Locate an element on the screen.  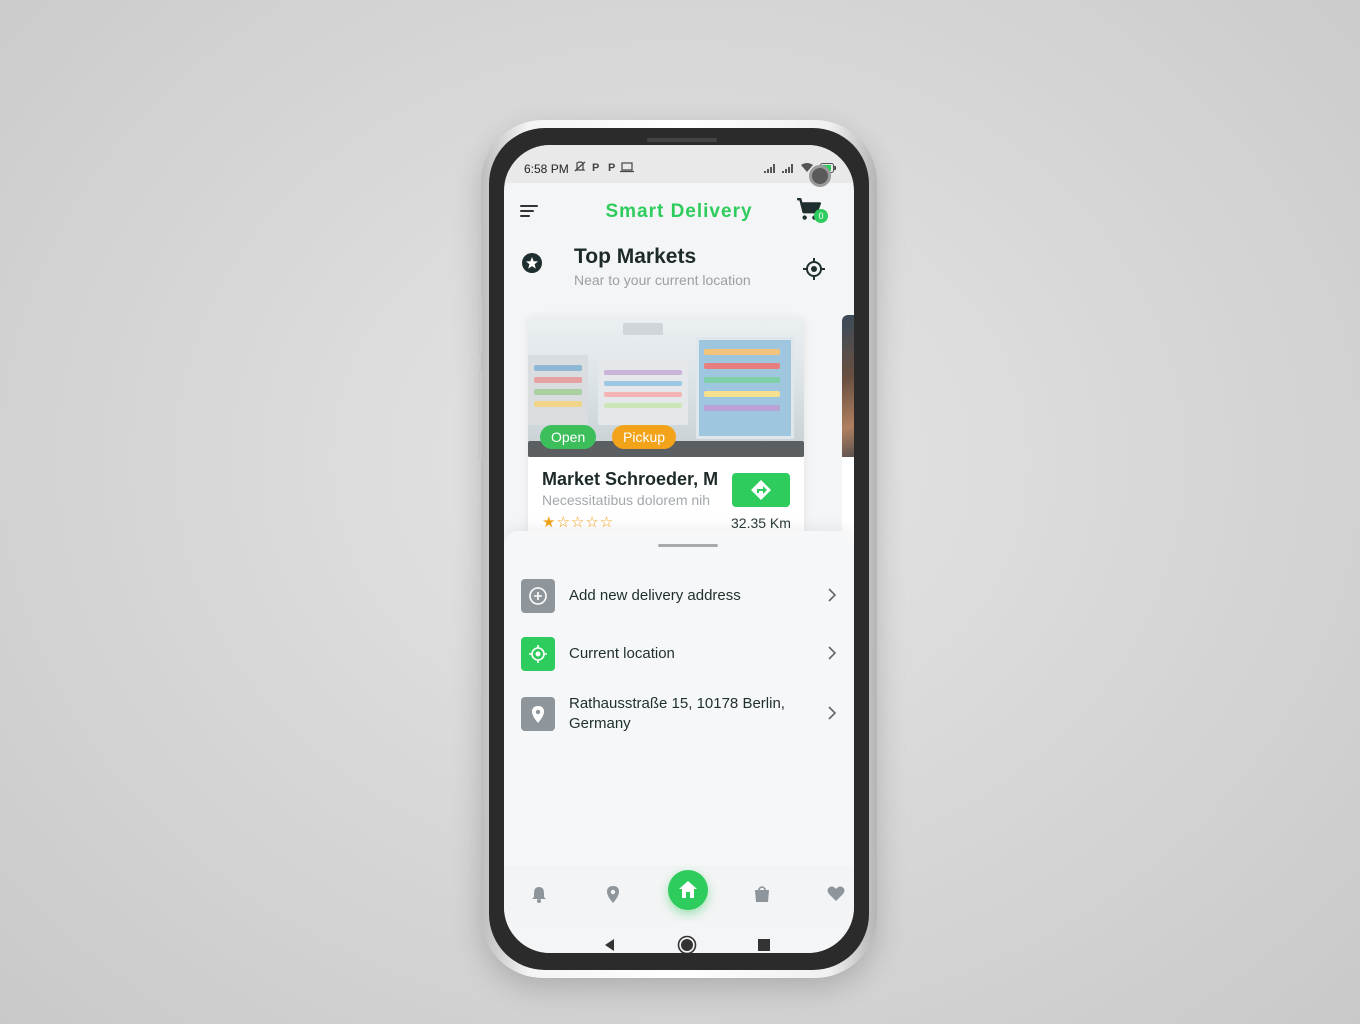
directions-button is located at coordinates (761, 490).